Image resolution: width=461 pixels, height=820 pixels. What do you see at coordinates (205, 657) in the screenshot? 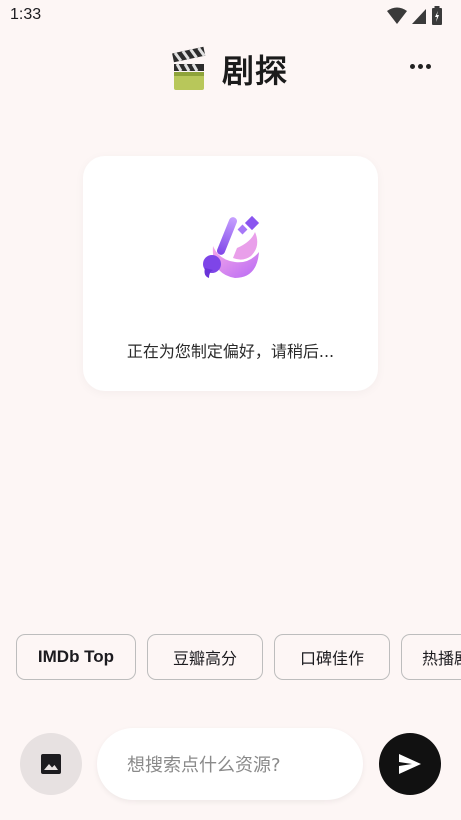
I see `chip-douban-high-score: 豆瓣高分` at bounding box center [205, 657].